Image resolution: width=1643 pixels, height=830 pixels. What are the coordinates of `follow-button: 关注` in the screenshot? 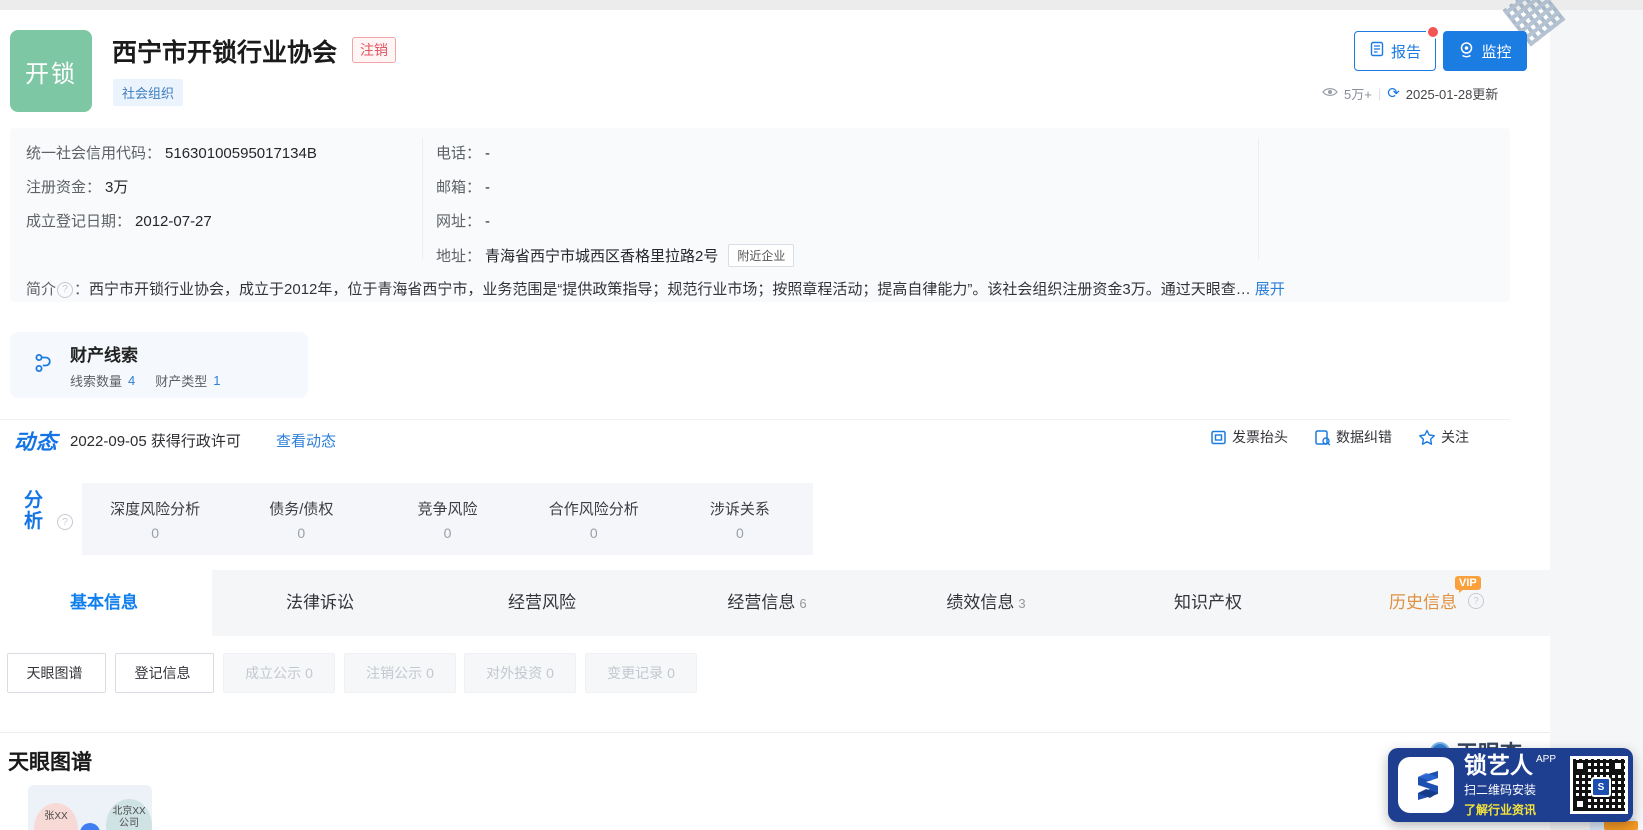 It's located at (1443, 437).